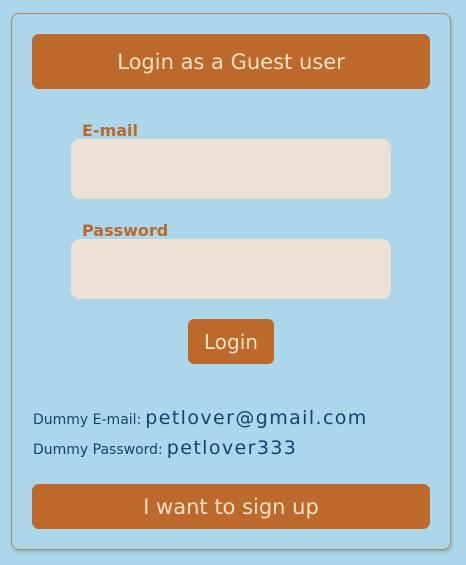 The width and height of the screenshot is (466, 565). Describe the element at coordinates (165, 448) in the screenshot. I see `dummy-password-row: Dummy Password: petlover333` at that location.